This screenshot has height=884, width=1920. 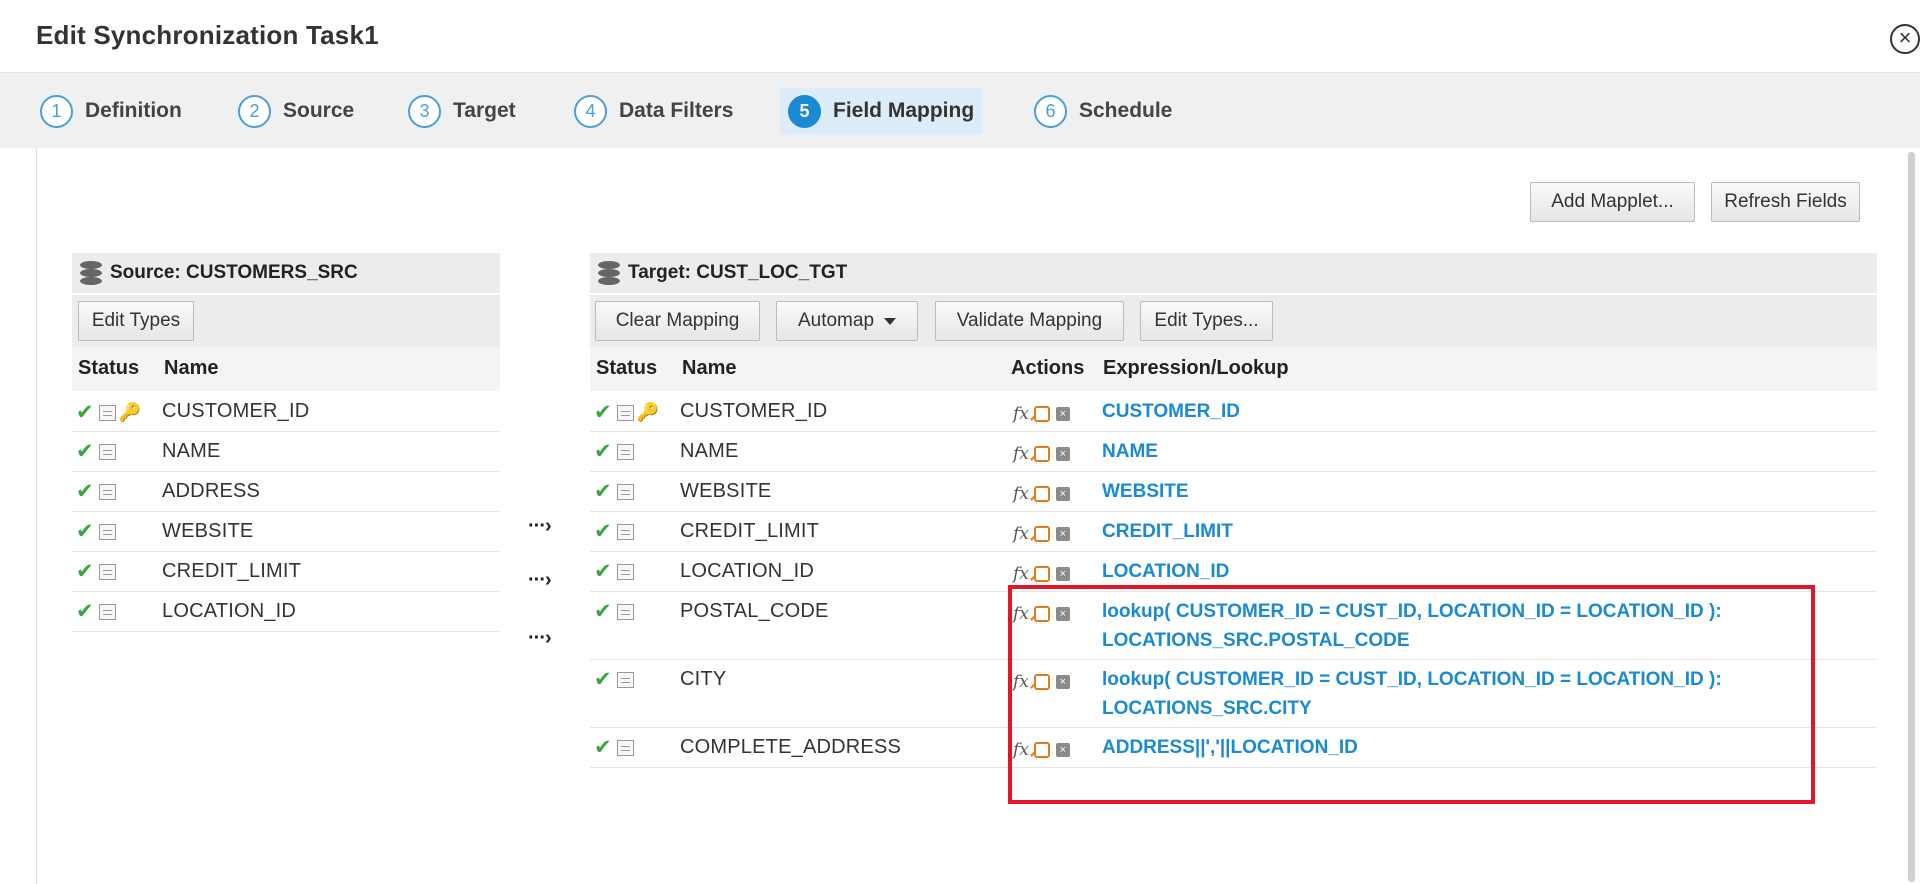 What do you see at coordinates (677, 321) in the screenshot?
I see `clear-mapping-button: Clear Mapping` at bounding box center [677, 321].